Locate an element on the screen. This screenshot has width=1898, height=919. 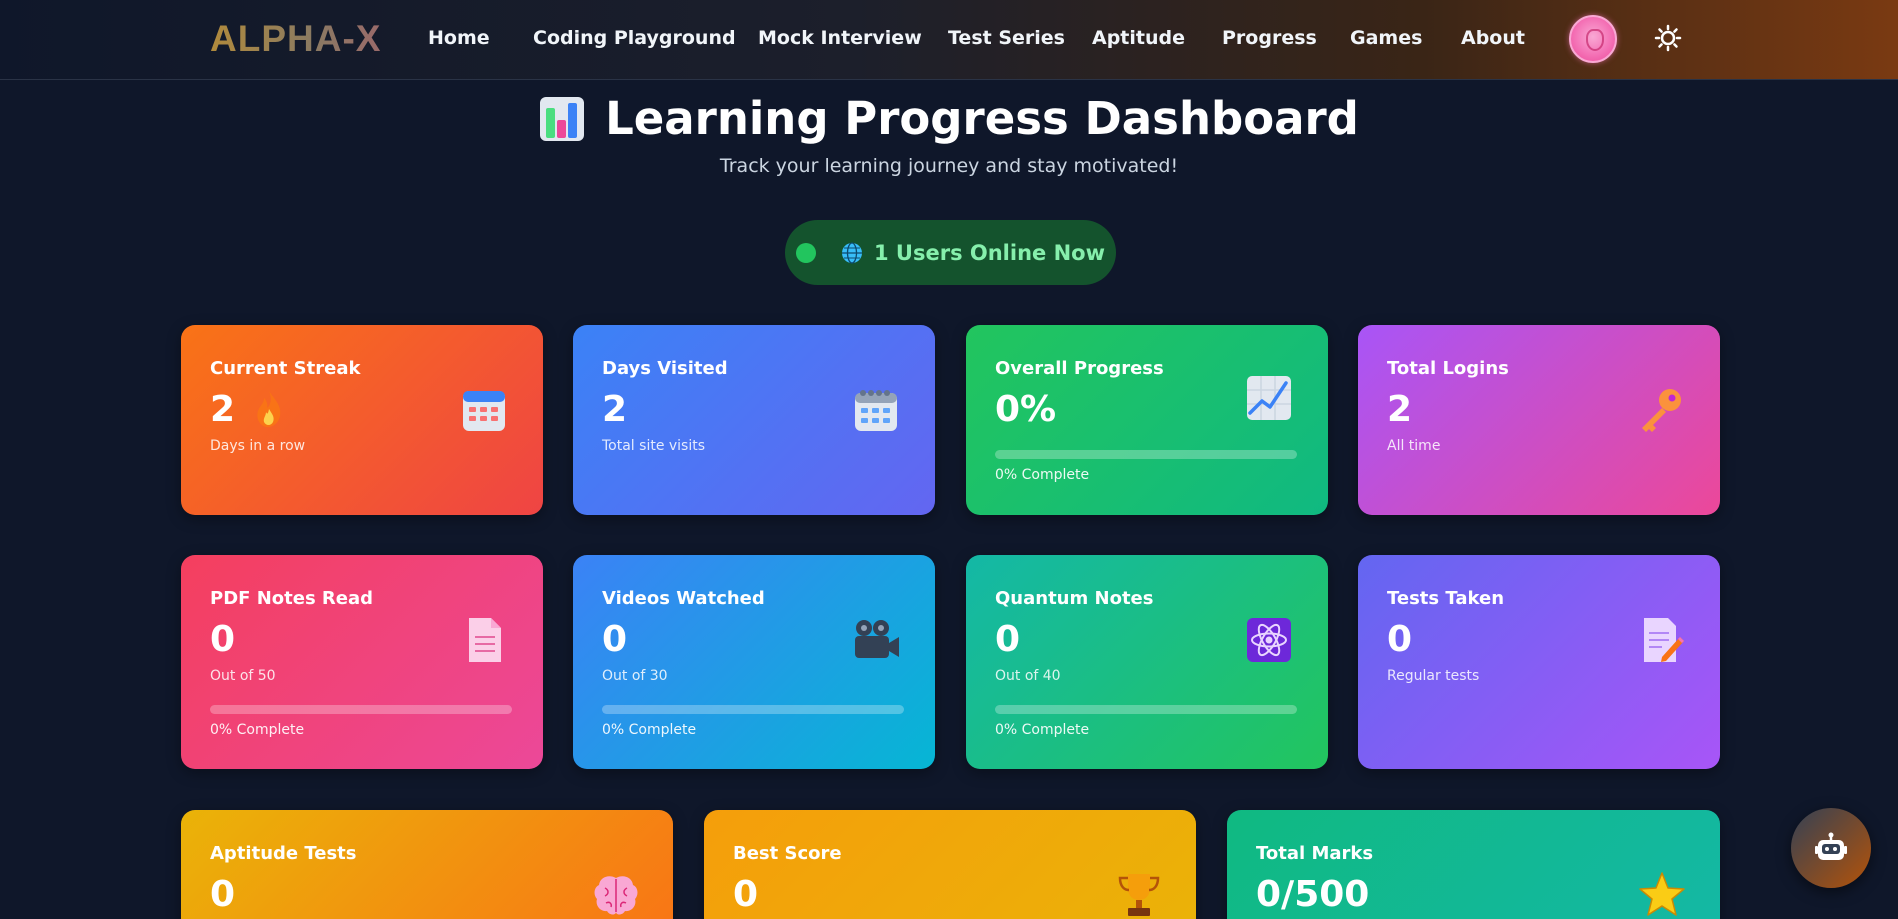
card-days-visited: Days Visited 2 Total site visits is located at coordinates (754, 420).